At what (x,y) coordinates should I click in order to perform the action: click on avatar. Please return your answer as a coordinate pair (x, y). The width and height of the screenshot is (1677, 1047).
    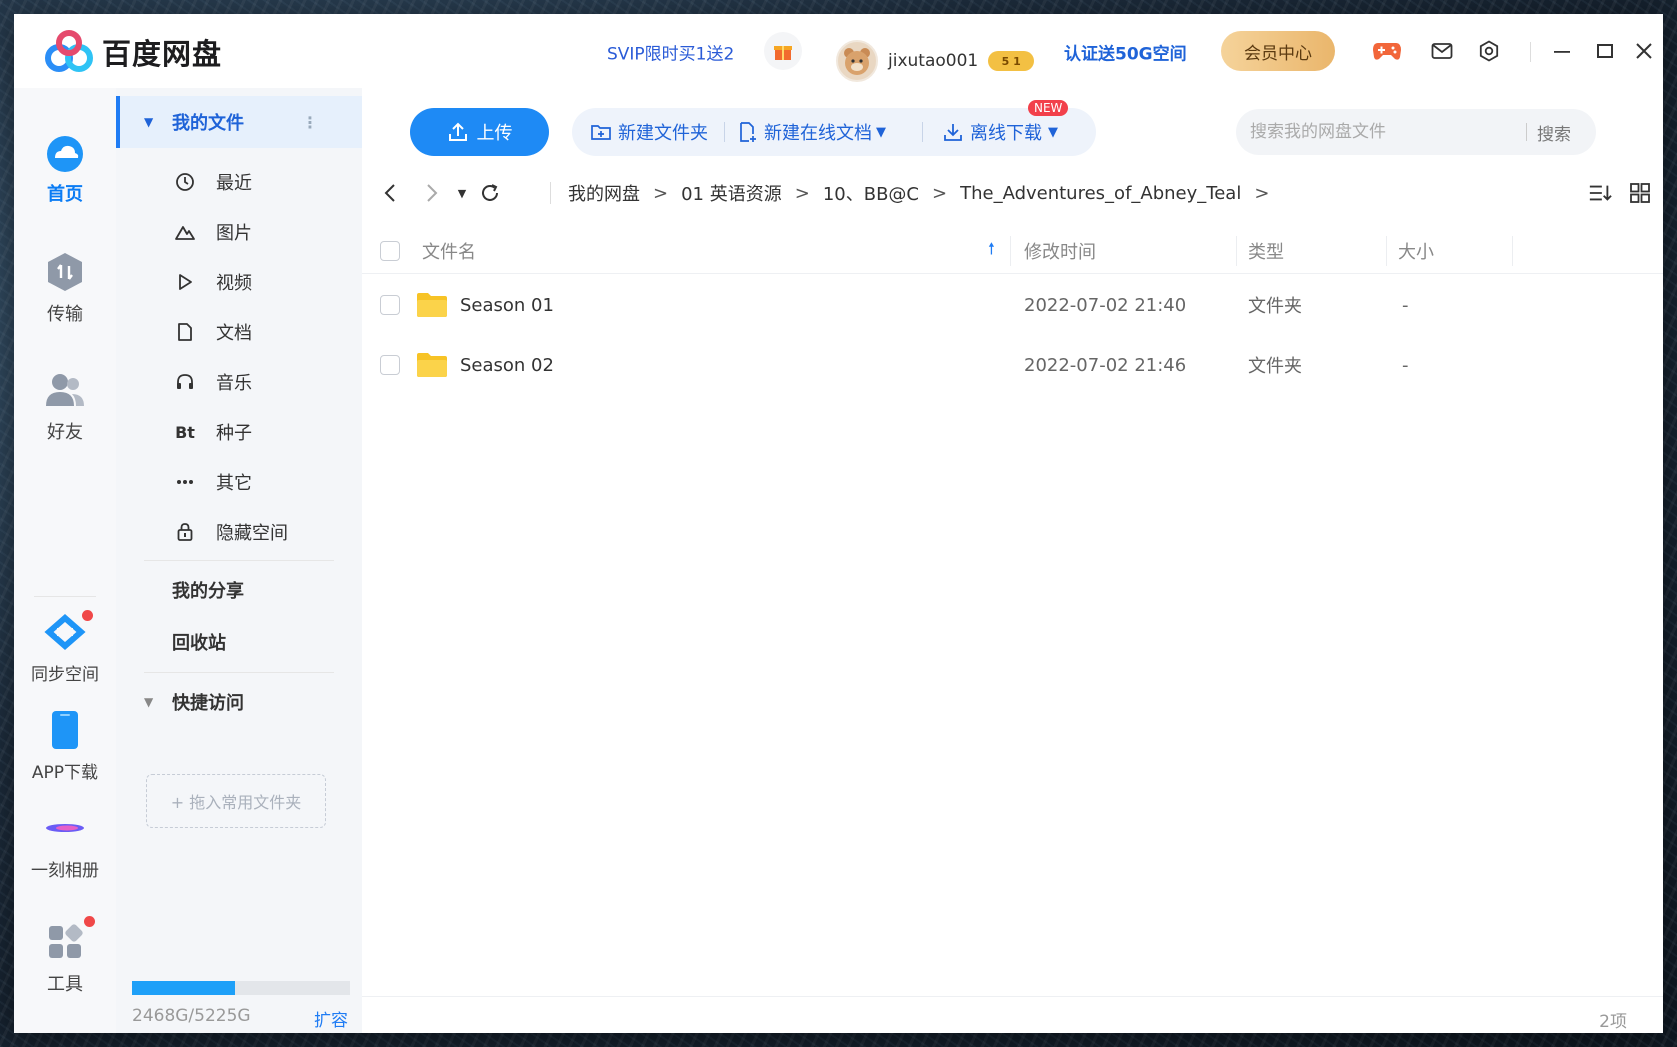
    Looking at the image, I should click on (857, 61).